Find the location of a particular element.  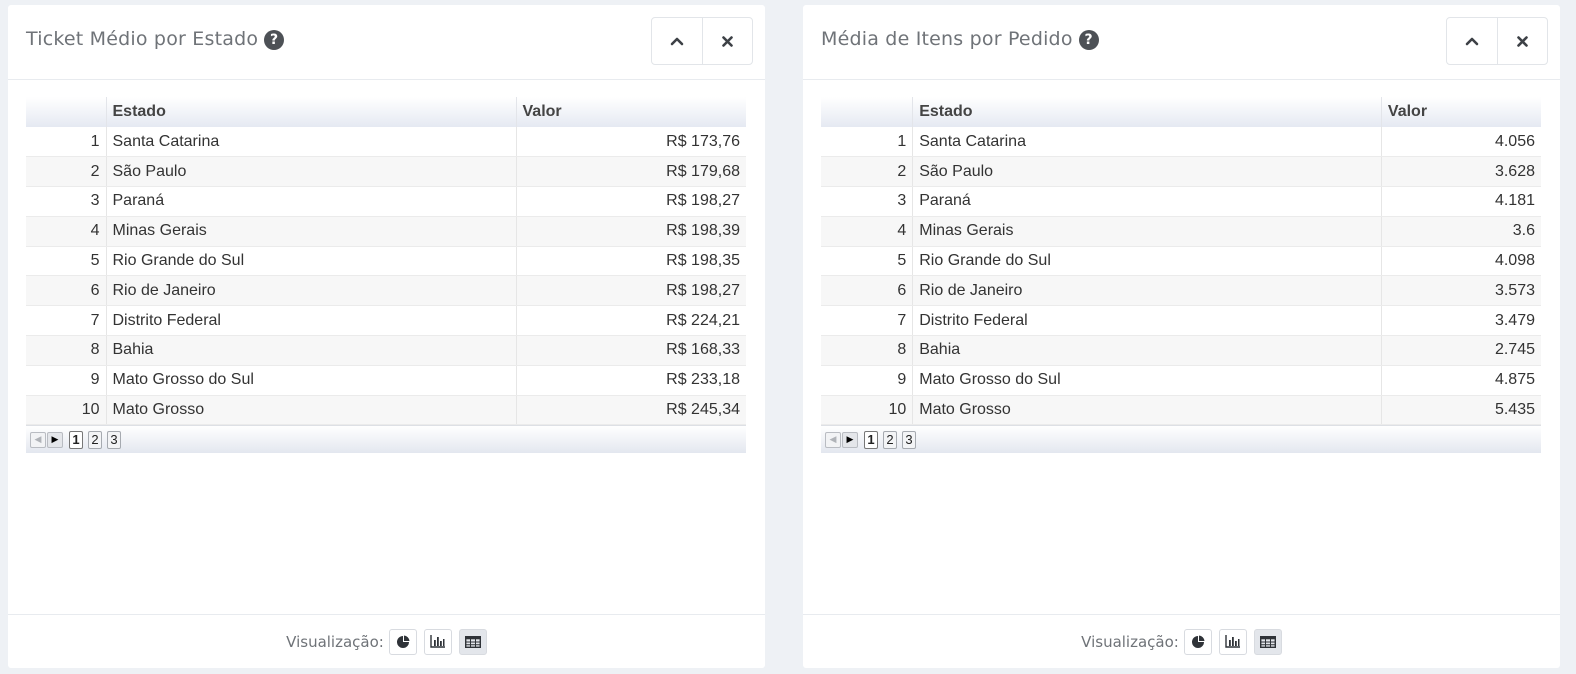

table-row: 8 Bahia R$ 168,33 is located at coordinates (386, 350).